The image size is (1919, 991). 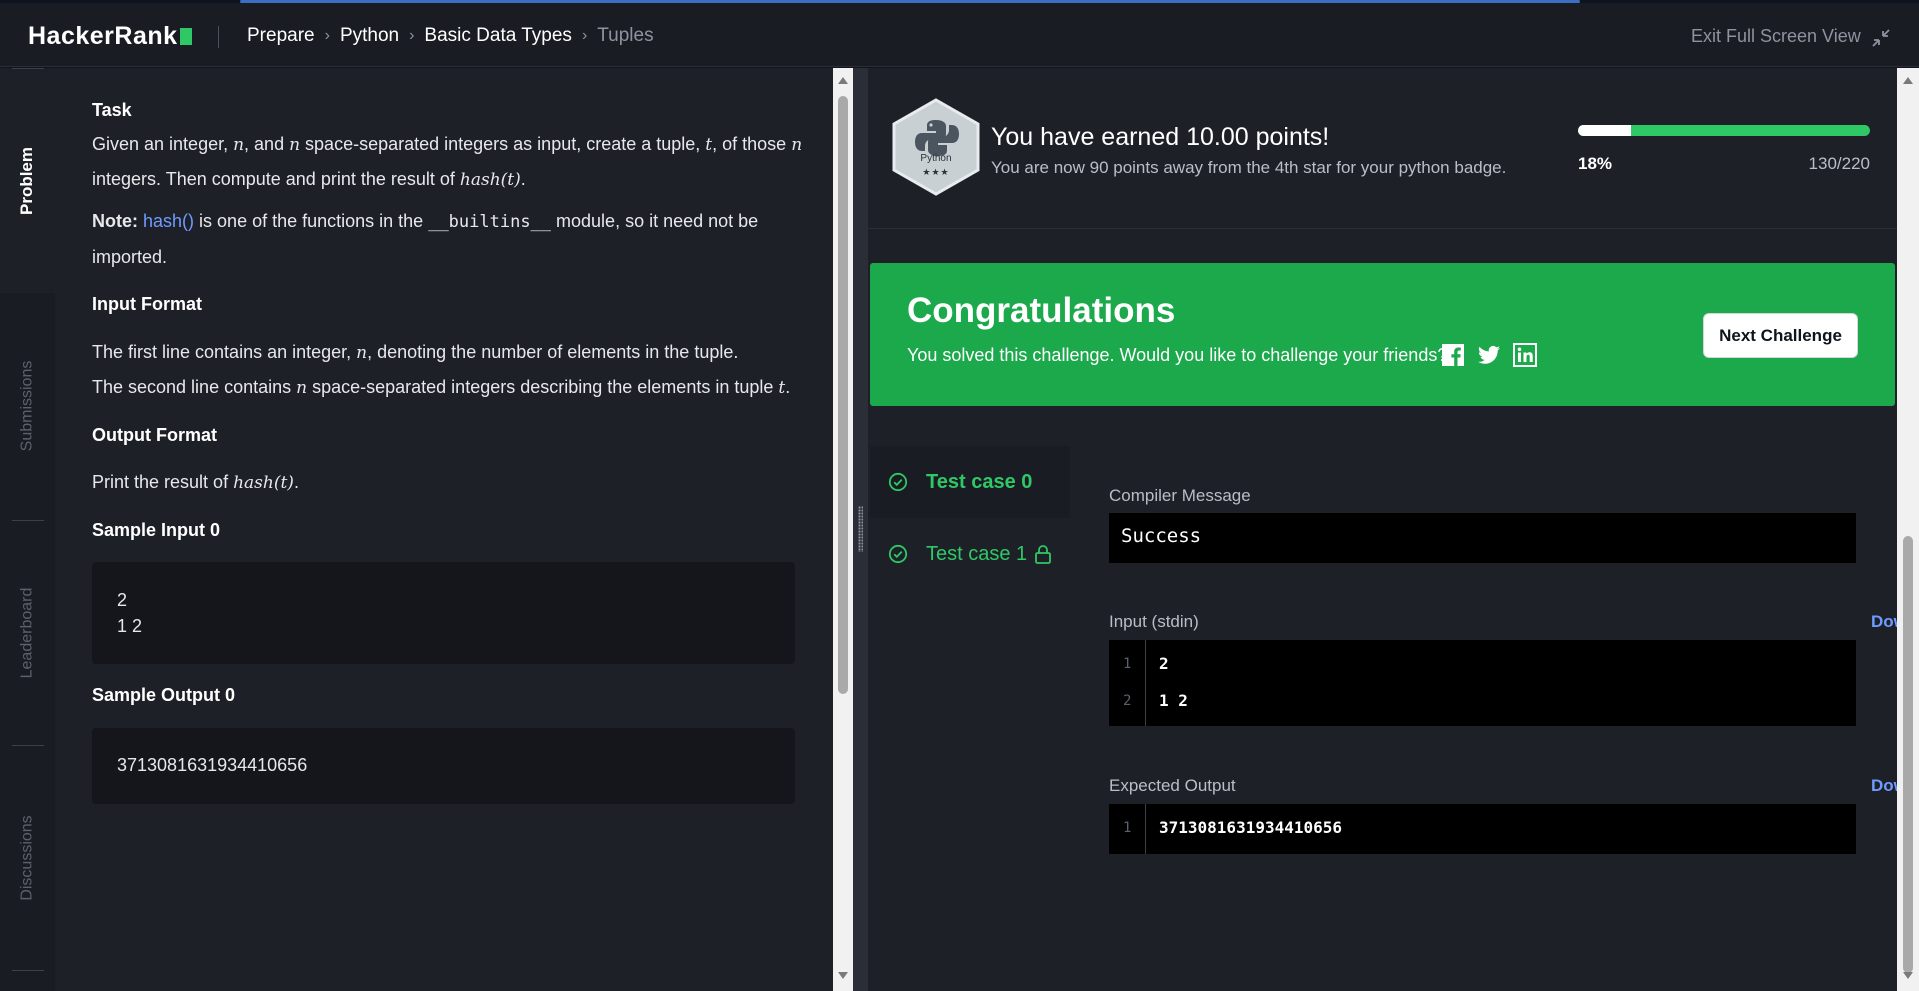 I want to click on pane-resize-handle, so click(x=860, y=529).